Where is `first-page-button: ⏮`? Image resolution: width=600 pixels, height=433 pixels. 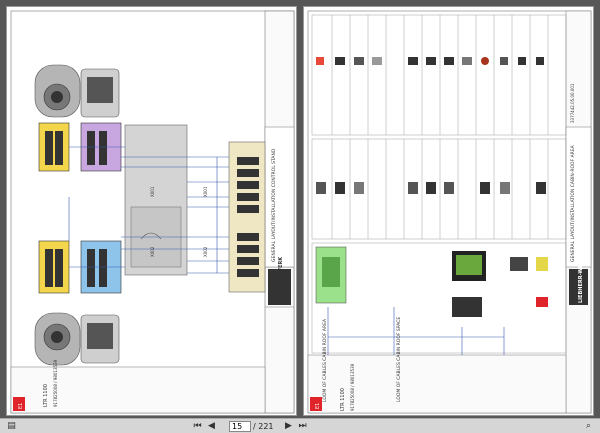
first-page-button: ⏮ is located at coordinates (197, 426).